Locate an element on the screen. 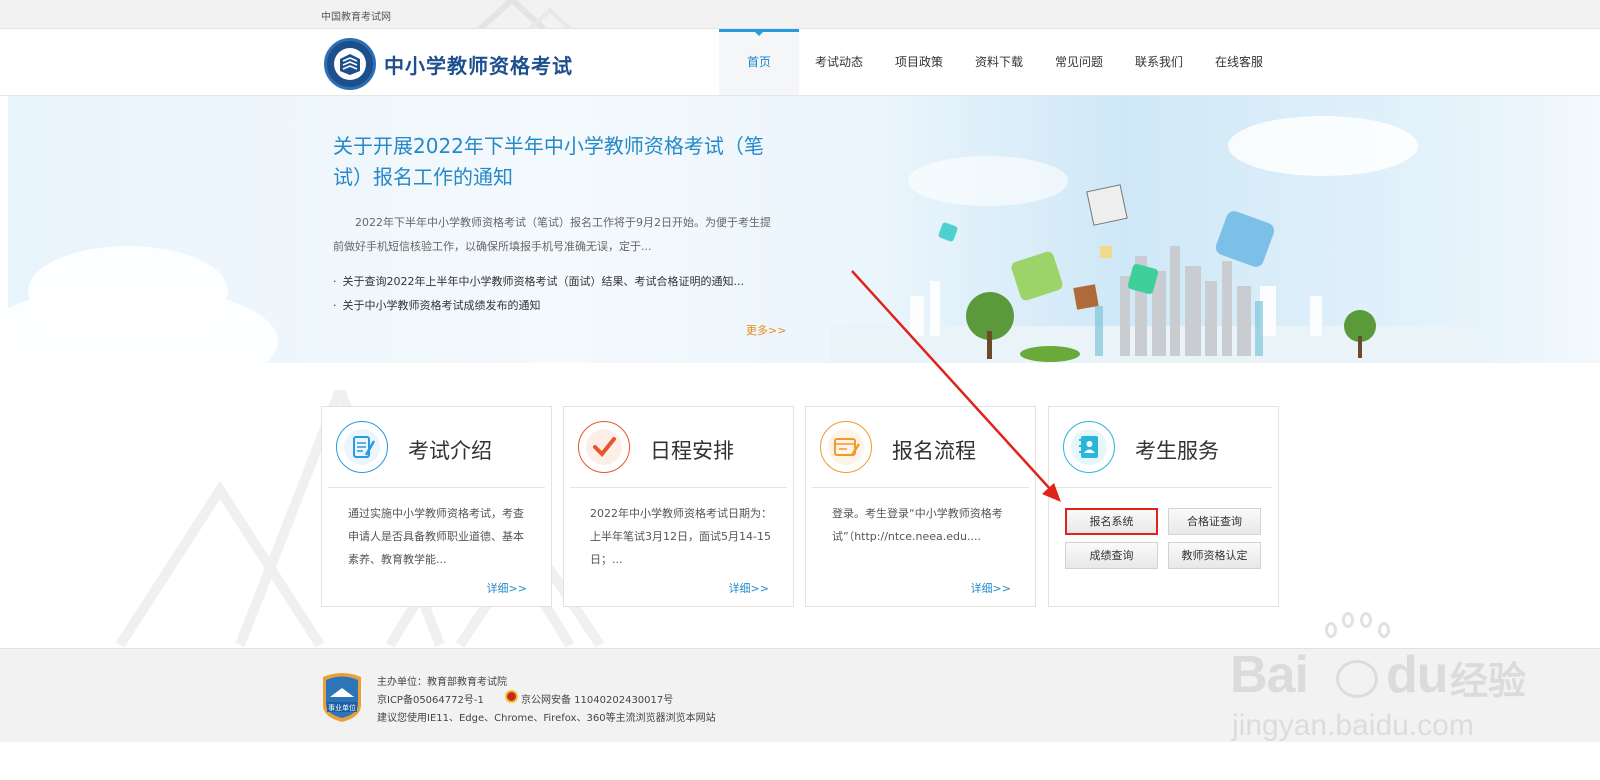  more-news-link: 更多>> is located at coordinates (766, 330).